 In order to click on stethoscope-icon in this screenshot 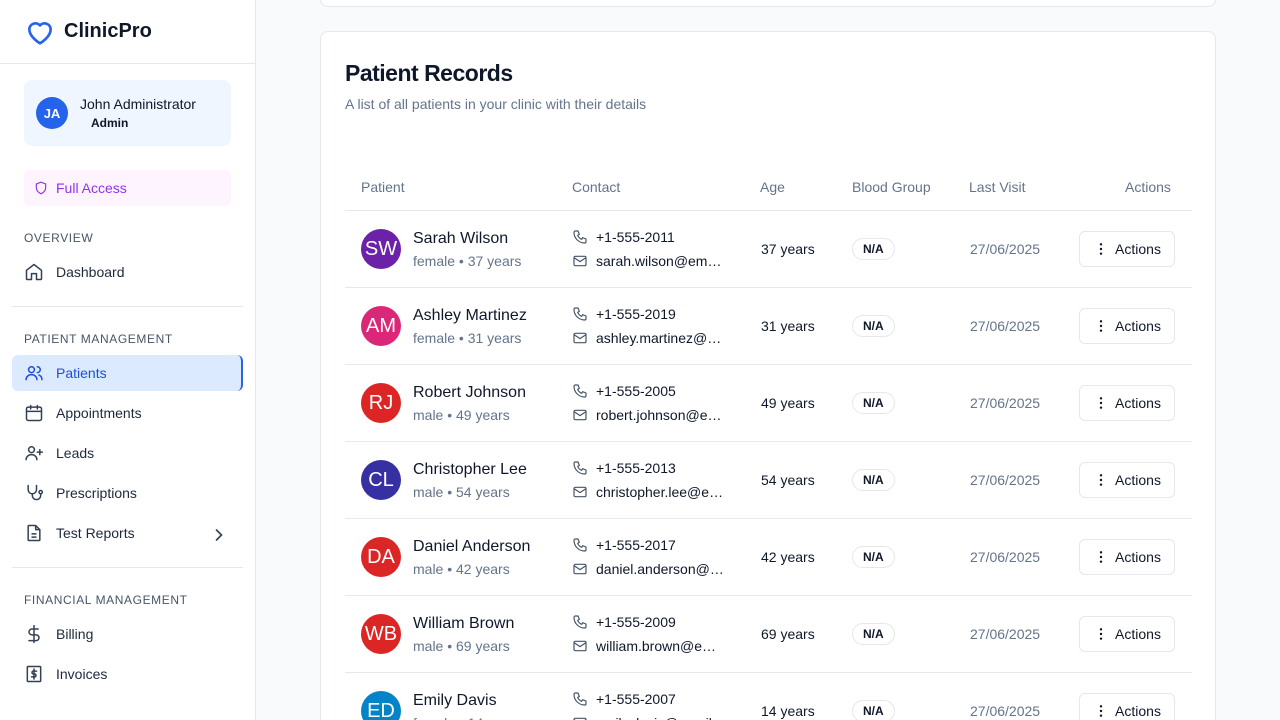, I will do `click(35, 492)`.